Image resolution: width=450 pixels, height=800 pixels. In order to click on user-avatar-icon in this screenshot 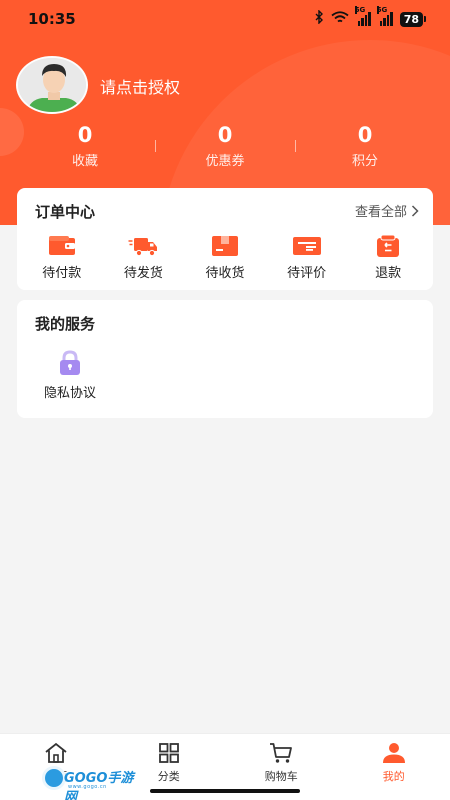, I will do `click(52, 85)`.